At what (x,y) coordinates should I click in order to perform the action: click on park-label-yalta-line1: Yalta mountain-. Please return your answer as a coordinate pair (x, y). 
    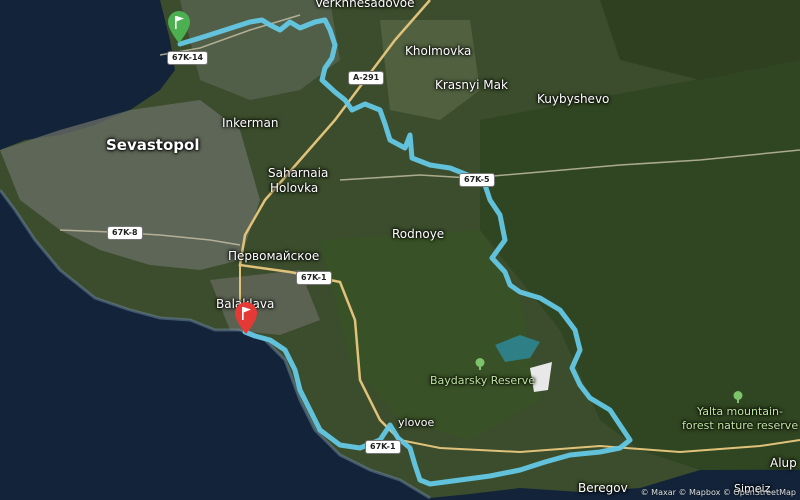
    Looking at the image, I should click on (740, 411).